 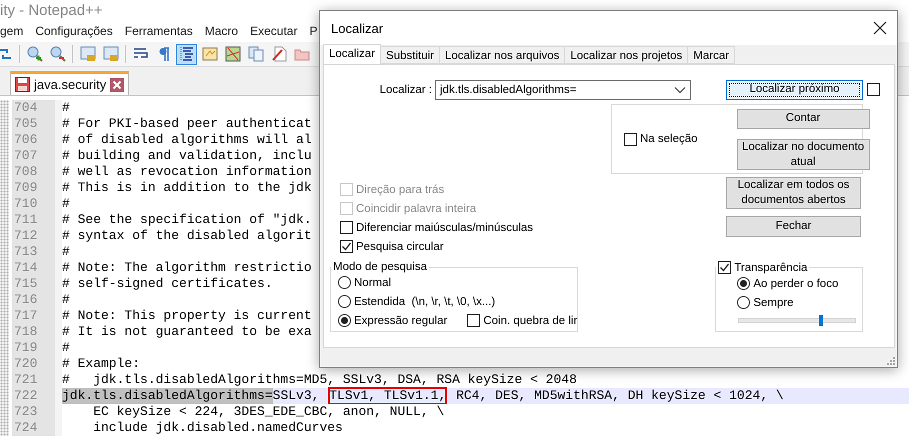 I want to click on checkbox-label: Coincidir palavra inteira, so click(x=416, y=208).